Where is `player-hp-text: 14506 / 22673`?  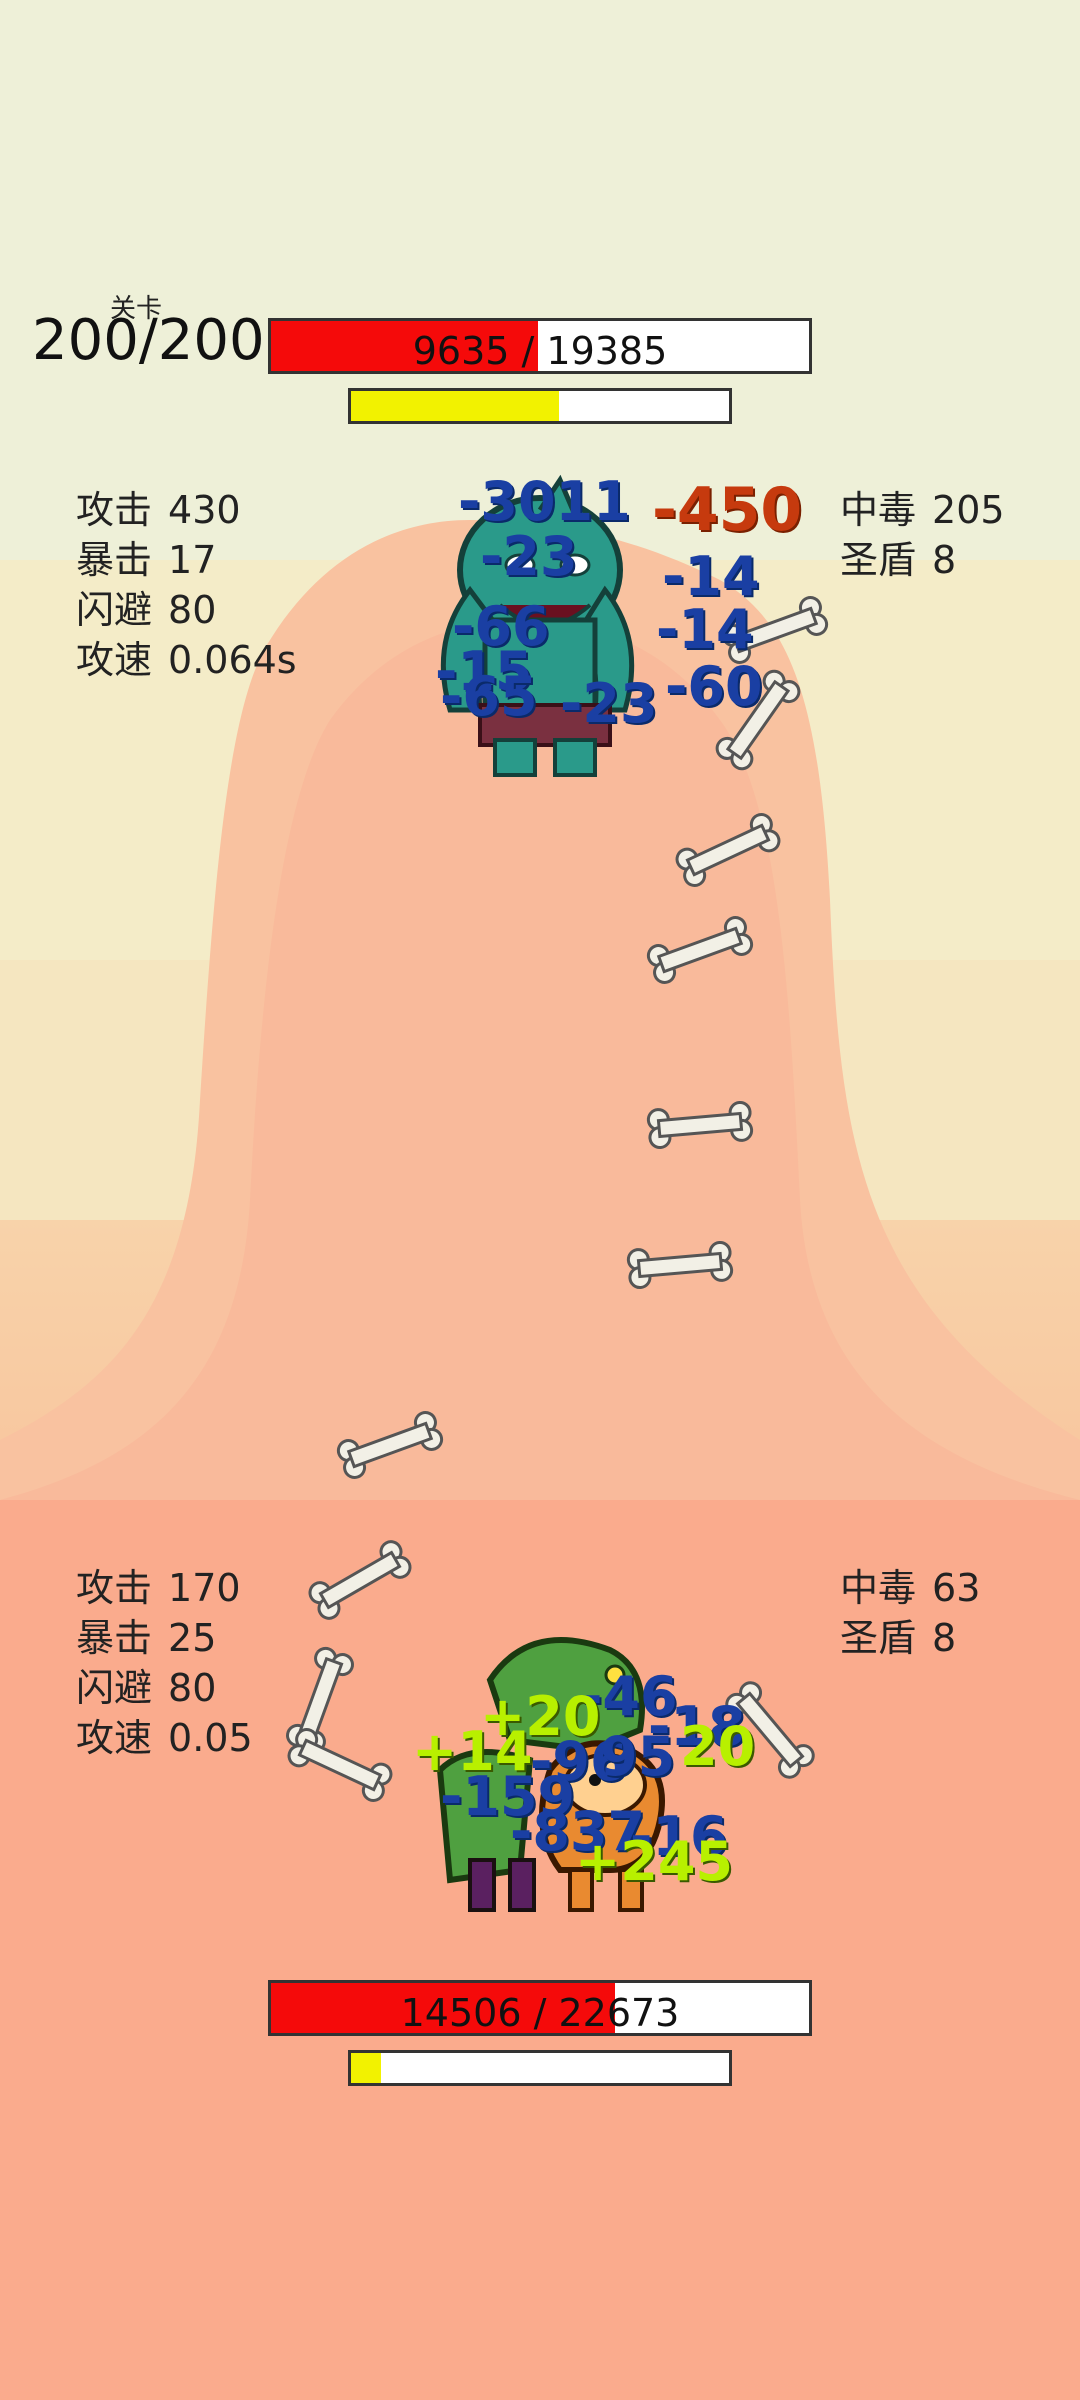
player-hp-text: 14506 / 22673 is located at coordinates (540, 2013).